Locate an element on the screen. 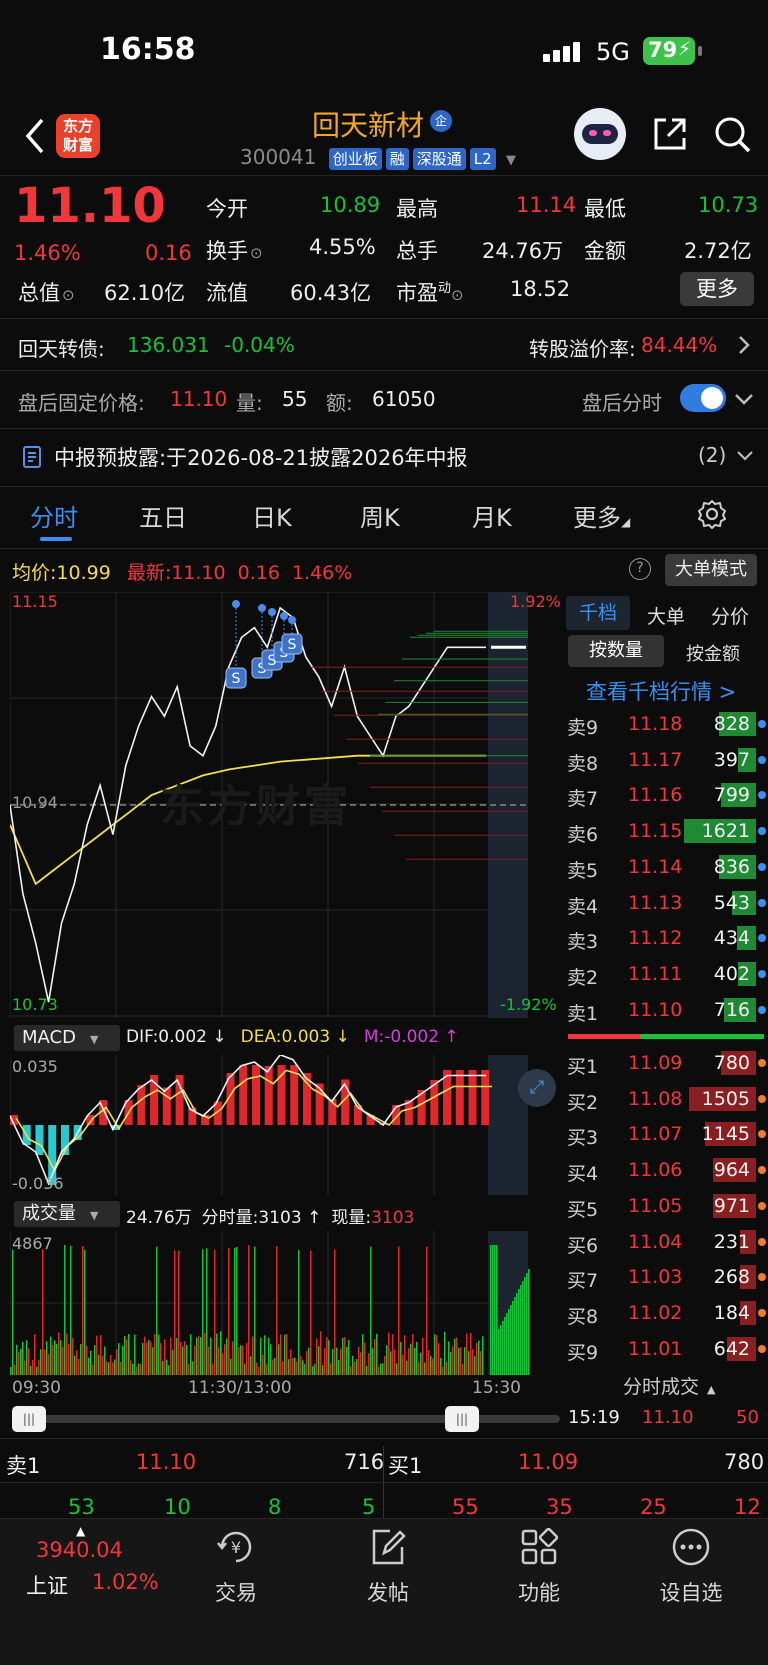  level-label: 卖2 is located at coordinates (583, 977).